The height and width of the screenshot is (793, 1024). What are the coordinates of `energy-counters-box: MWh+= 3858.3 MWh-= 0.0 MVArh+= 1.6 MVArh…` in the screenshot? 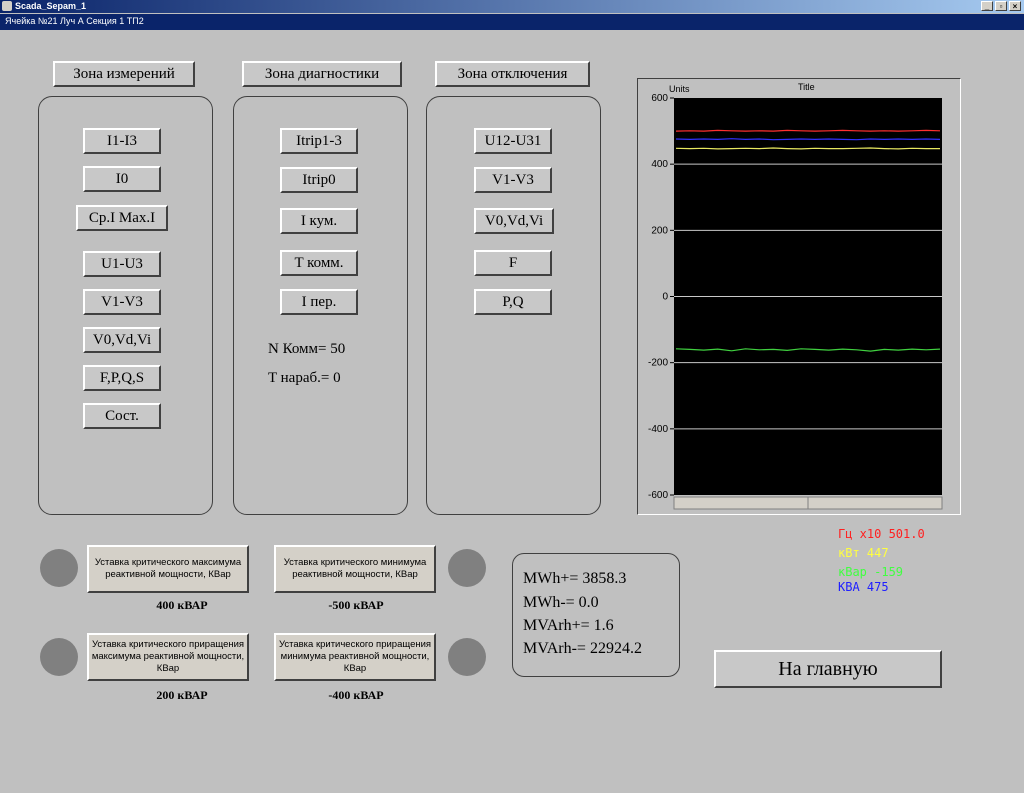 It's located at (596, 615).